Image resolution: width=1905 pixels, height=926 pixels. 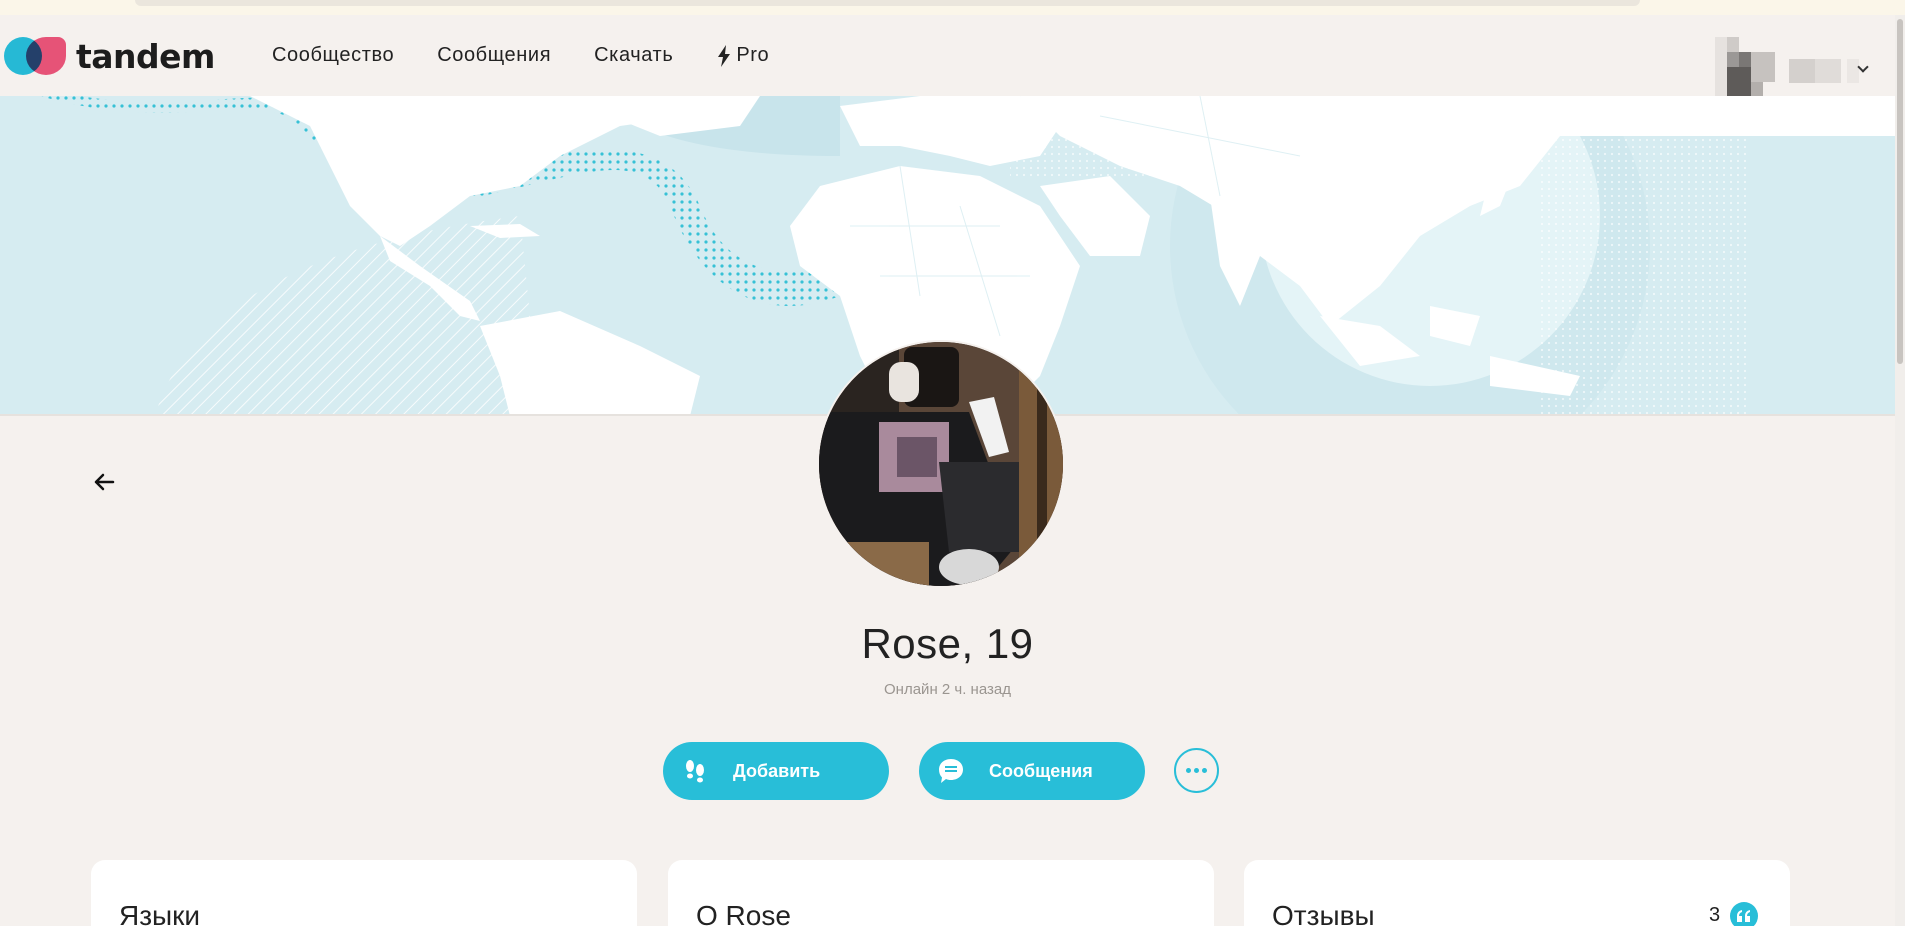 I want to click on user-menu-avatar, so click(x=1792, y=67).